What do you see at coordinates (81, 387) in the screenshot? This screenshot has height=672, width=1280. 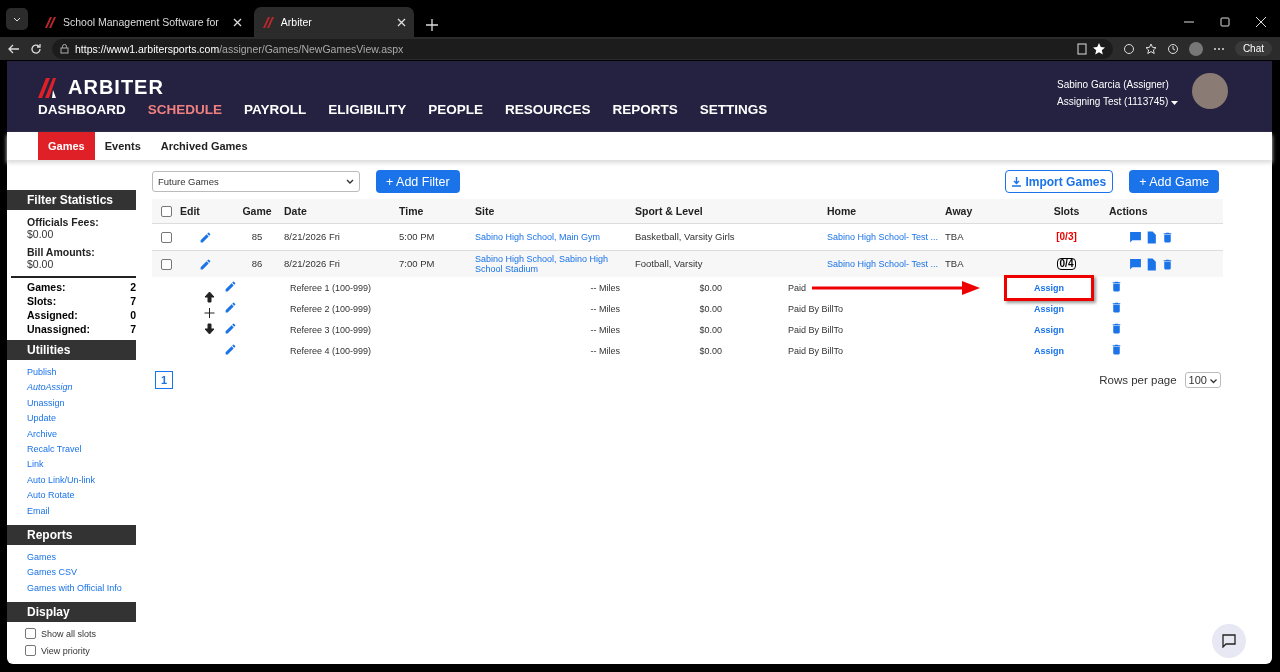 I see `utility-link: AutoAssign` at bounding box center [81, 387].